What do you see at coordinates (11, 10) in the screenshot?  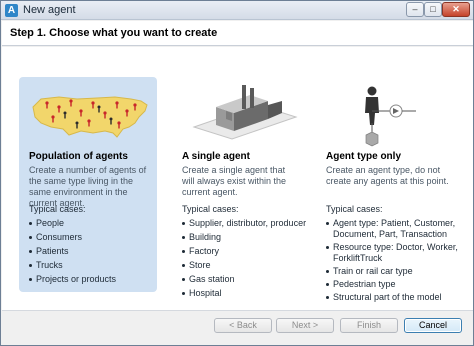 I see `anylogic-app-icon: A` at bounding box center [11, 10].